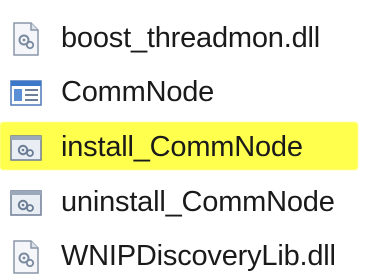 The width and height of the screenshot is (372, 277). Describe the element at coordinates (26, 93) in the screenshot. I see `application-window-icon` at that location.